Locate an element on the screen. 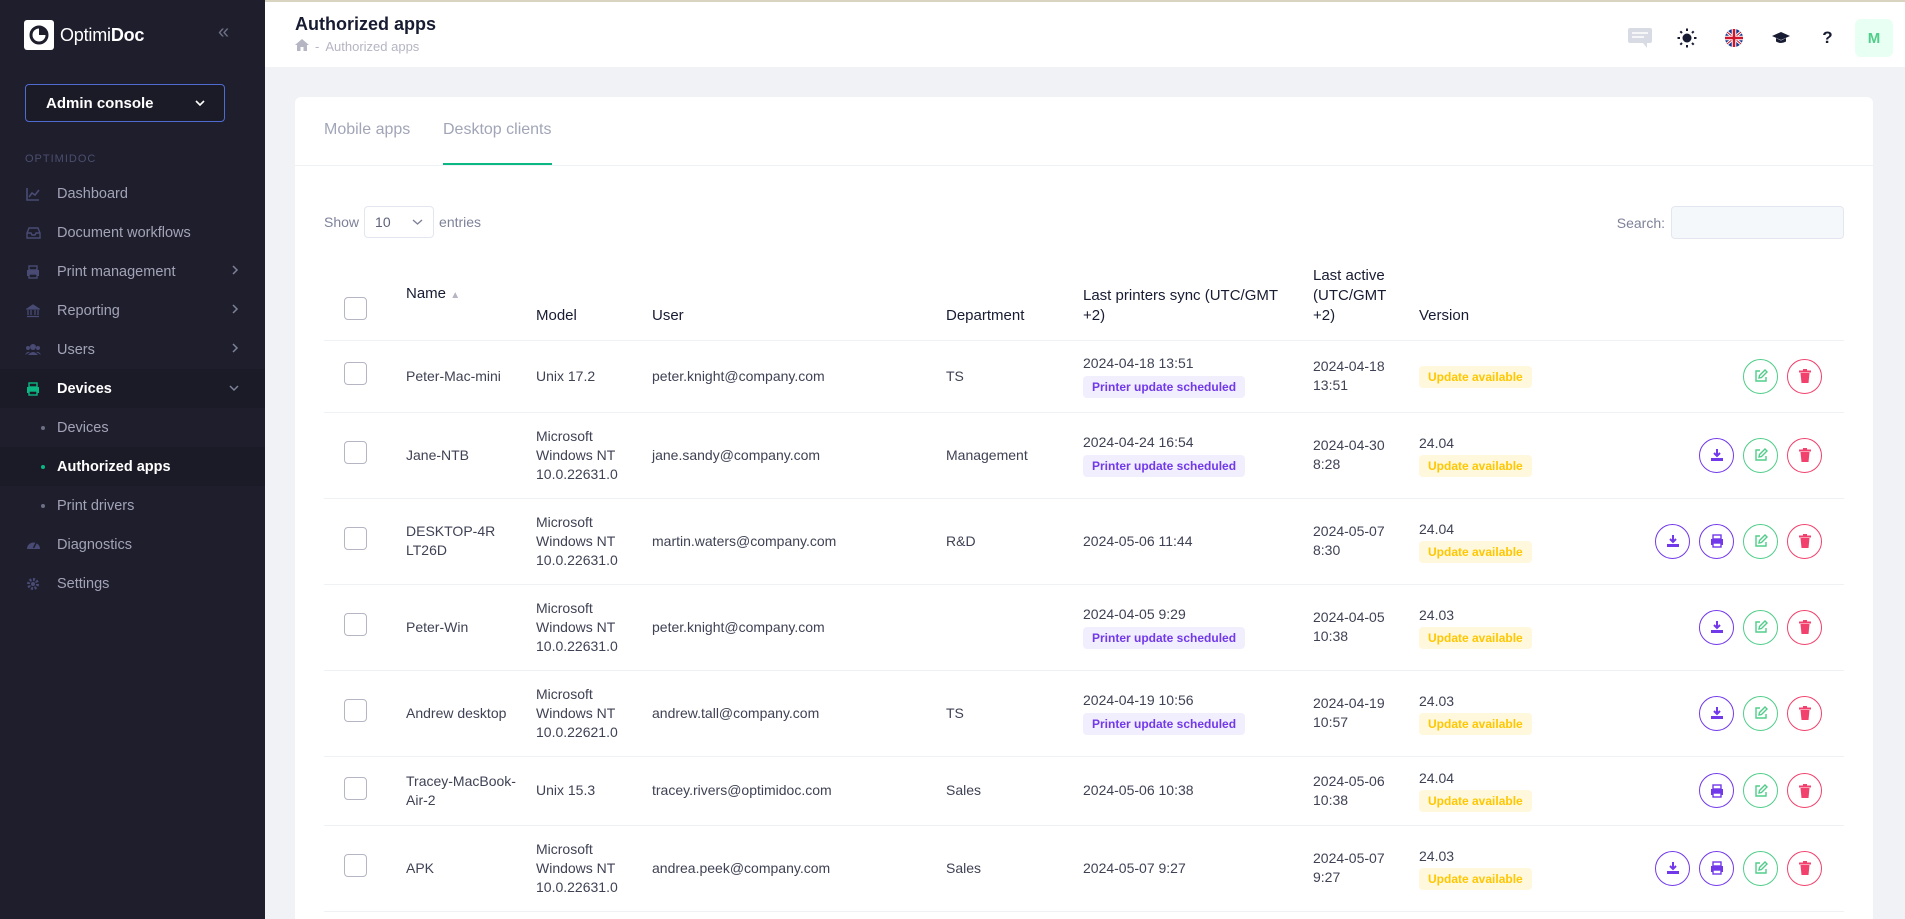  trash-icon is located at coordinates (1804, 790).